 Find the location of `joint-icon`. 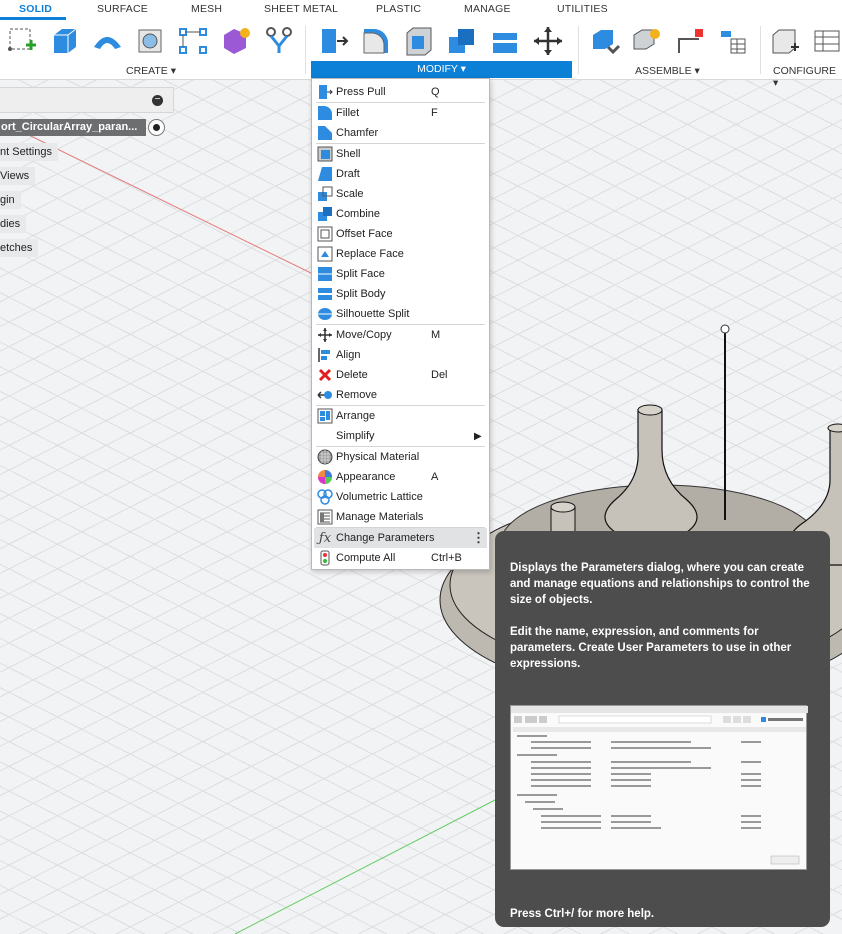

joint-icon is located at coordinates (647, 41).